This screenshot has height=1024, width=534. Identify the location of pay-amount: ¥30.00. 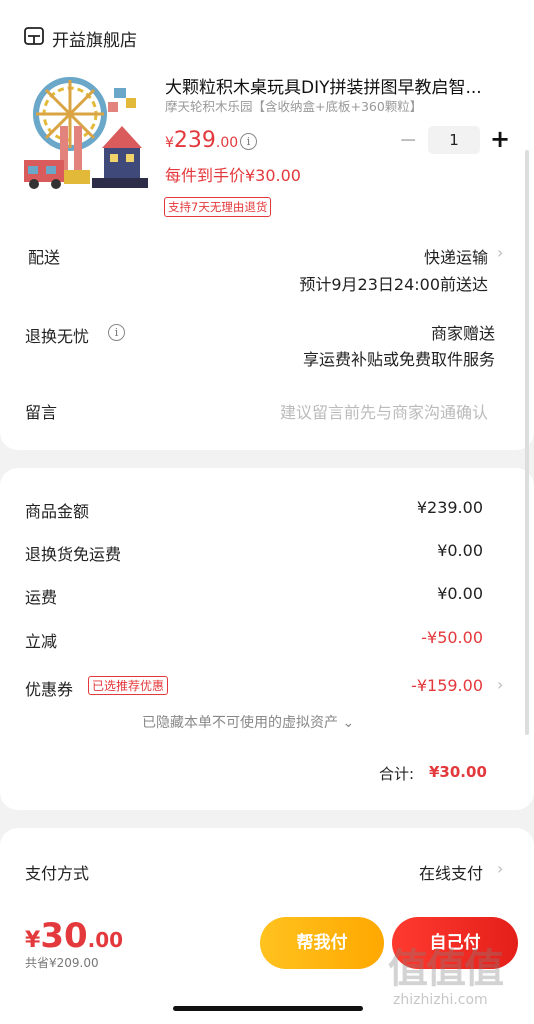
(74, 936).